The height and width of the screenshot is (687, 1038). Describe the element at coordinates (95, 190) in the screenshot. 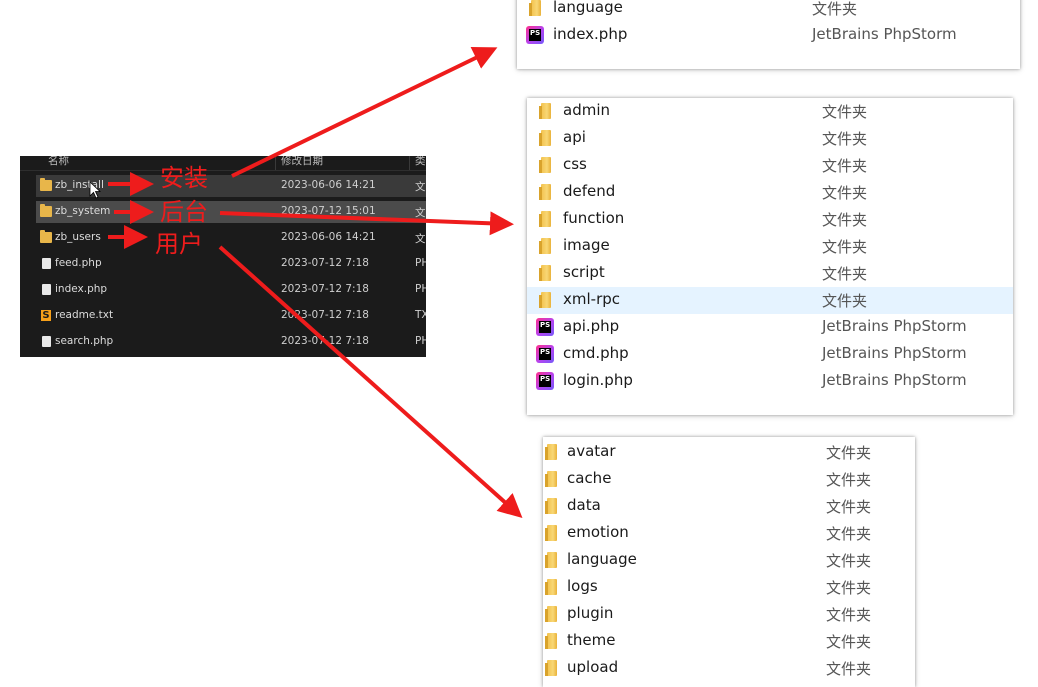

I see `mouse-cursor-icon` at that location.